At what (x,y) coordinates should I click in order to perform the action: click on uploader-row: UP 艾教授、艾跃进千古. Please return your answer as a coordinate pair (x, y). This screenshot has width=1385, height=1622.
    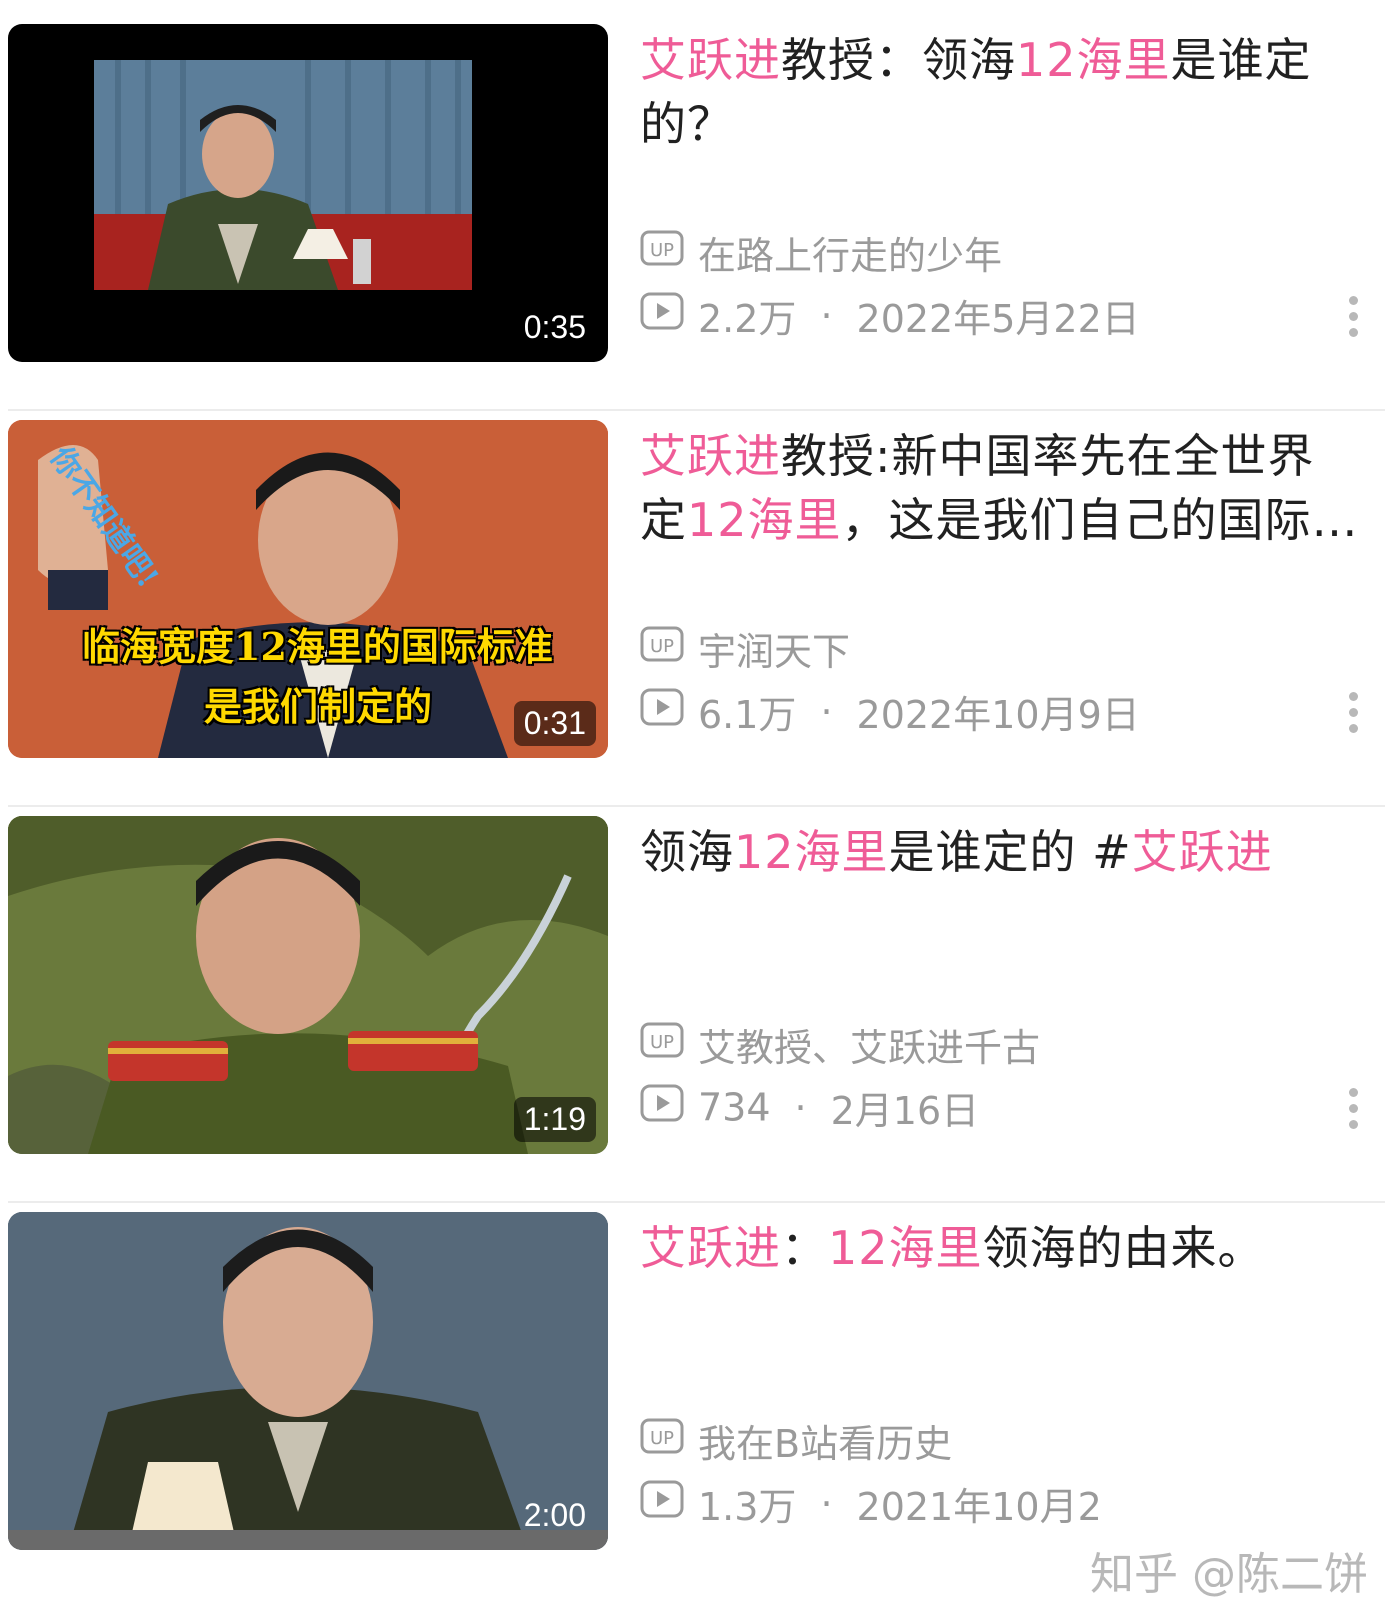
    Looking at the image, I should click on (840, 1044).